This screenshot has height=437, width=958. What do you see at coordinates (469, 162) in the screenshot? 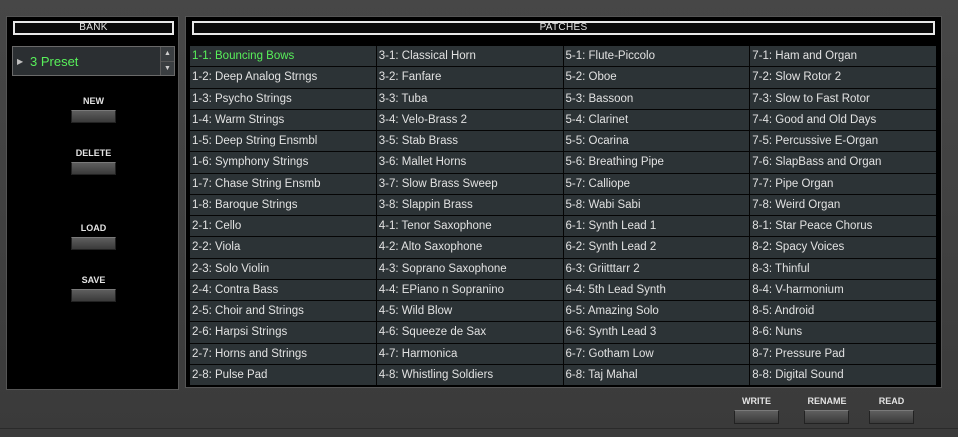
I see `patch-item: 3-6: Mallet Horns` at bounding box center [469, 162].